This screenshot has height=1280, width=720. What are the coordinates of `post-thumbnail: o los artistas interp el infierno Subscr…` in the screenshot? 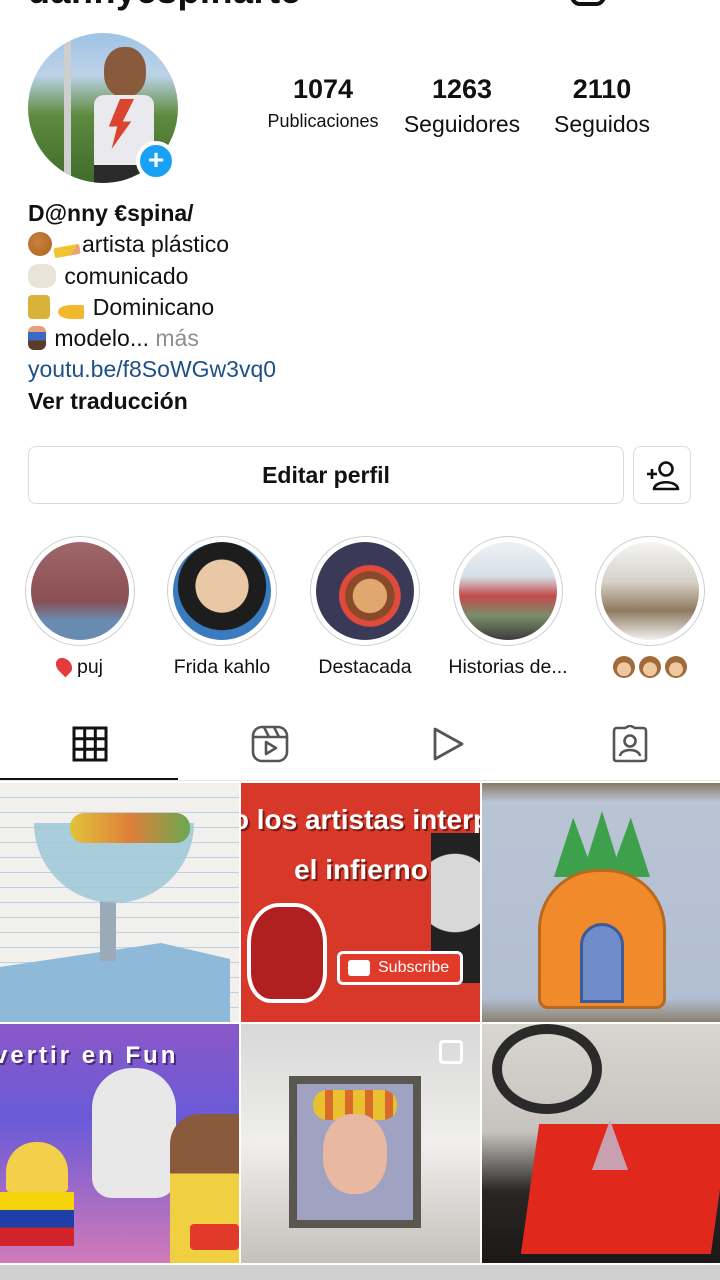 It's located at (360, 902).